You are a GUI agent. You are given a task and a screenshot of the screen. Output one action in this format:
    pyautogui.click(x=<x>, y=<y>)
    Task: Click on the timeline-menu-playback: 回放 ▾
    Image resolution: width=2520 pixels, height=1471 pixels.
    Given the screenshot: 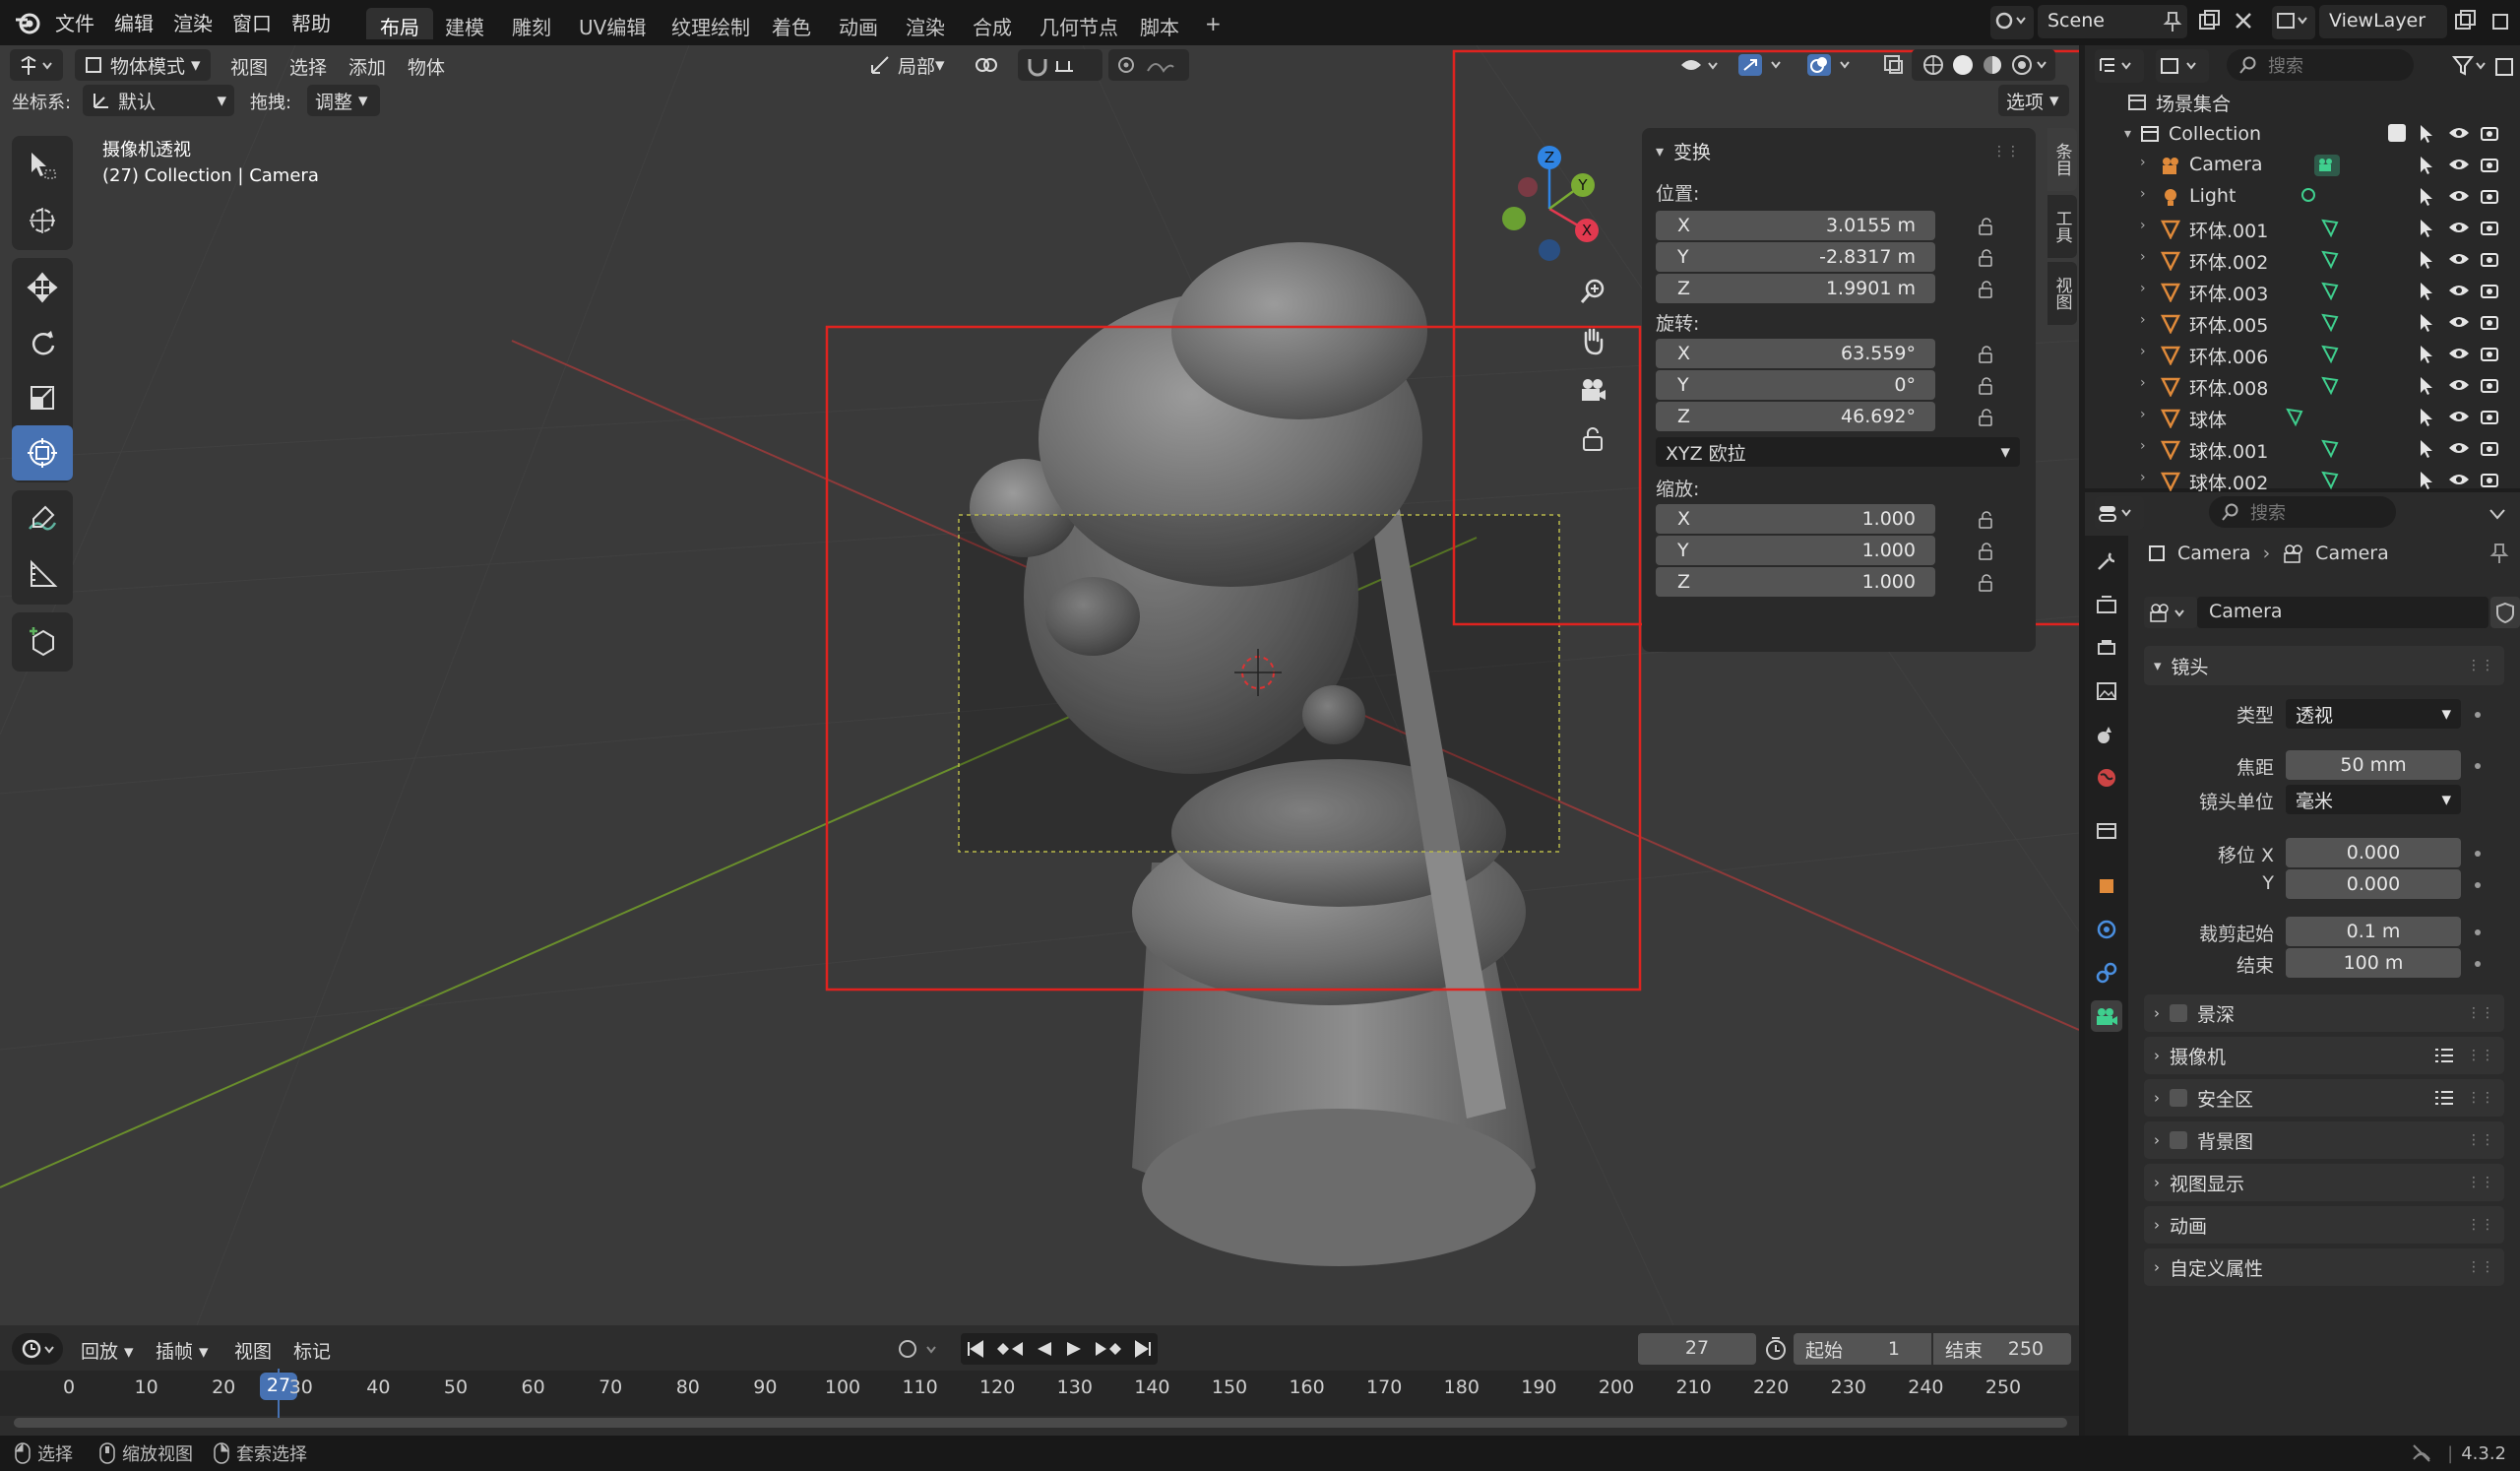 What is the action you would take?
    pyautogui.click(x=107, y=1350)
    